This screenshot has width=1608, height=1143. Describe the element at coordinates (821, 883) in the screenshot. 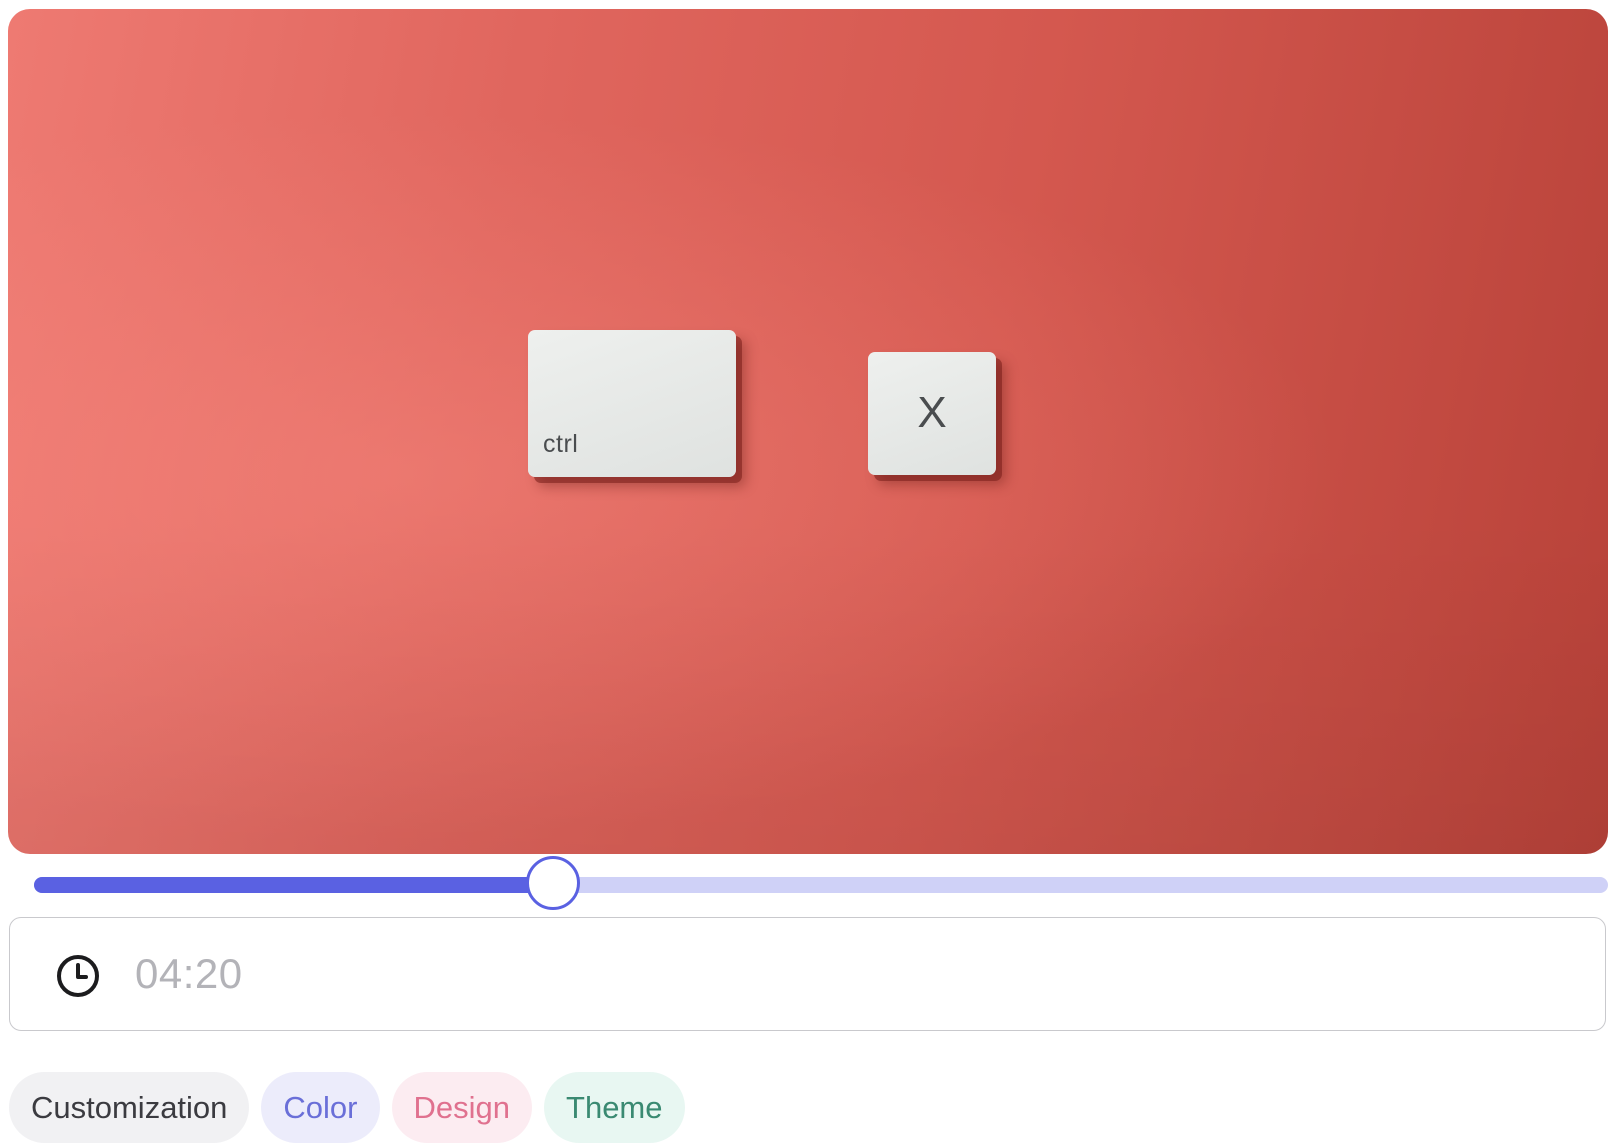

I see `time-slider` at that location.